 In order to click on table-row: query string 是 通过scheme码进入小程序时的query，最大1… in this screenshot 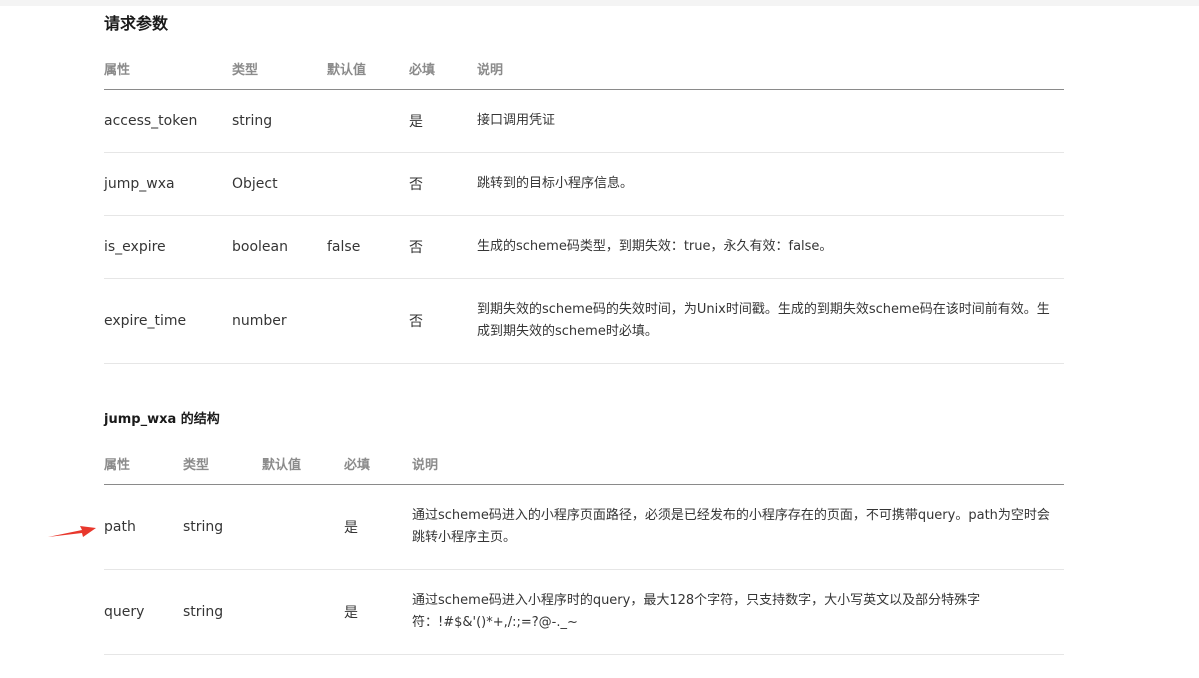, I will do `click(584, 612)`.